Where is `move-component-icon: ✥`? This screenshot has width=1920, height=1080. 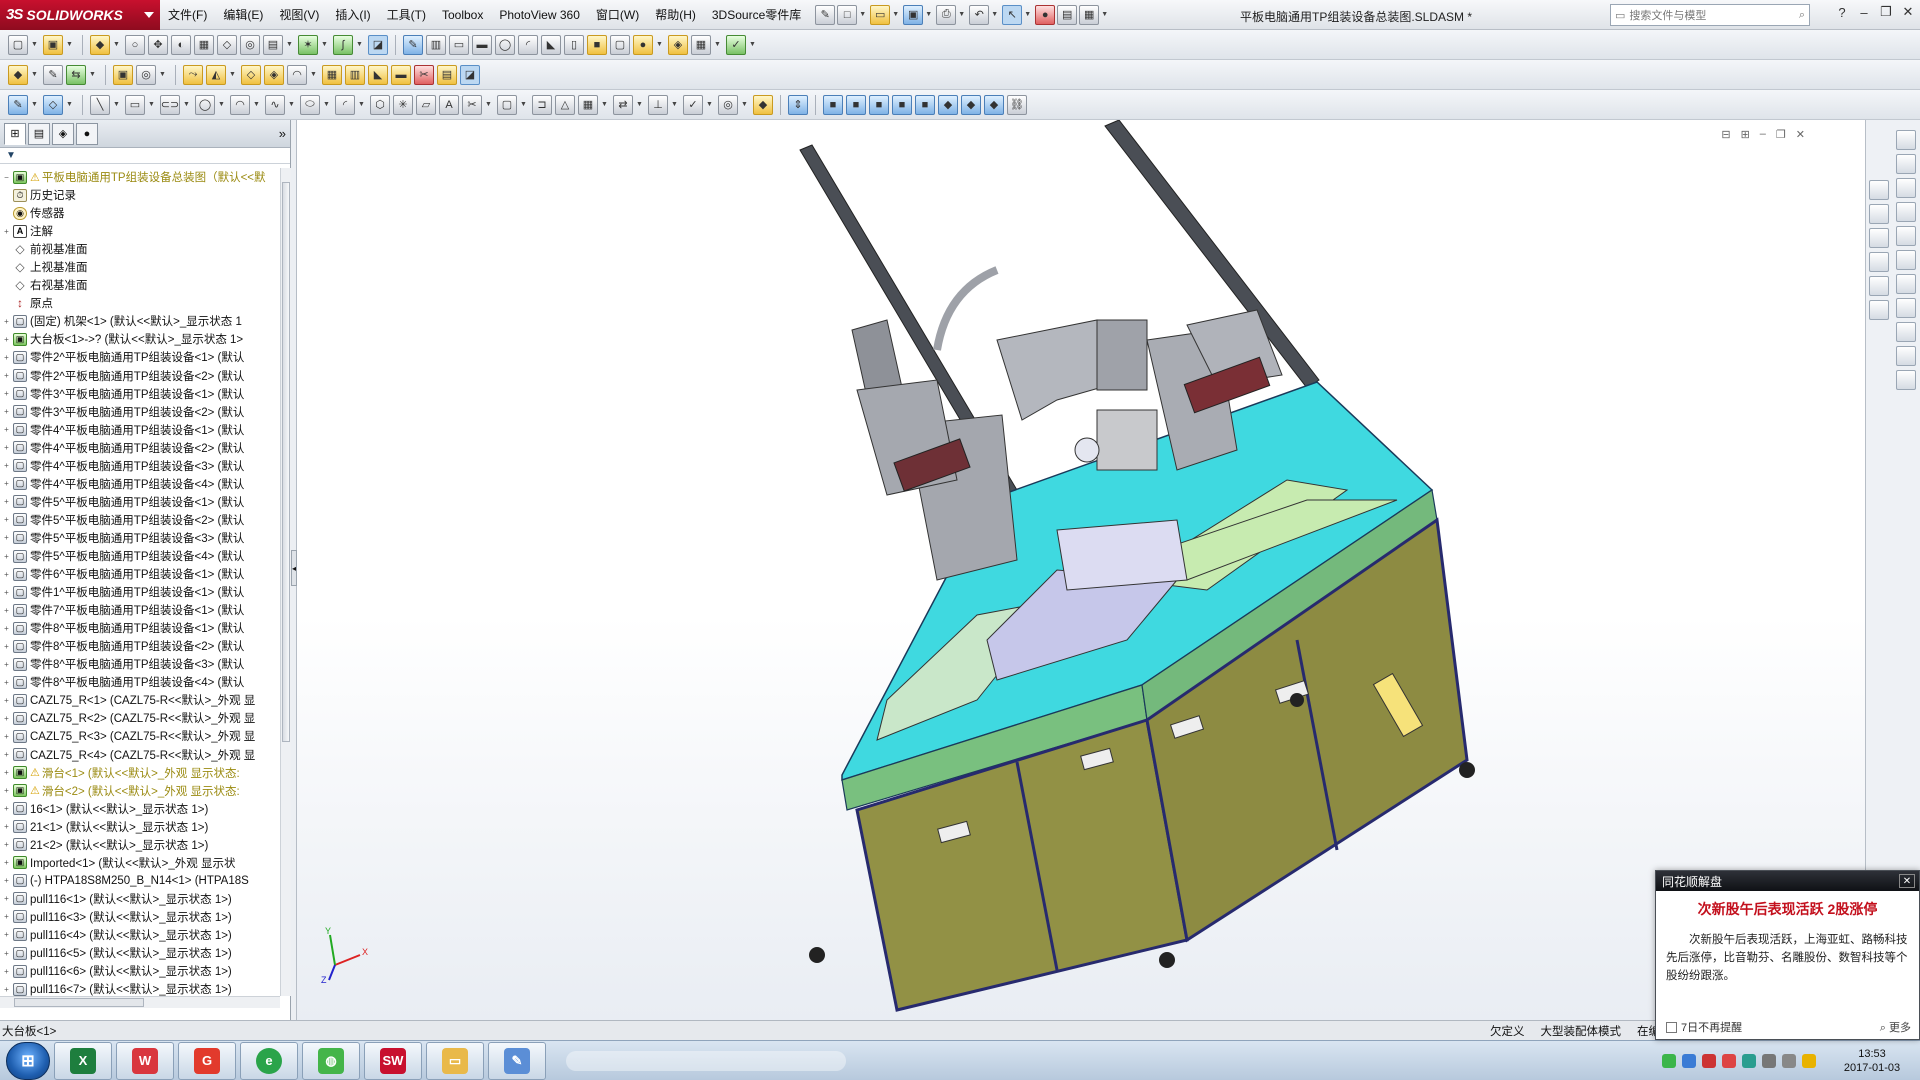
move-component-icon: ✥ is located at coordinates (158, 44).